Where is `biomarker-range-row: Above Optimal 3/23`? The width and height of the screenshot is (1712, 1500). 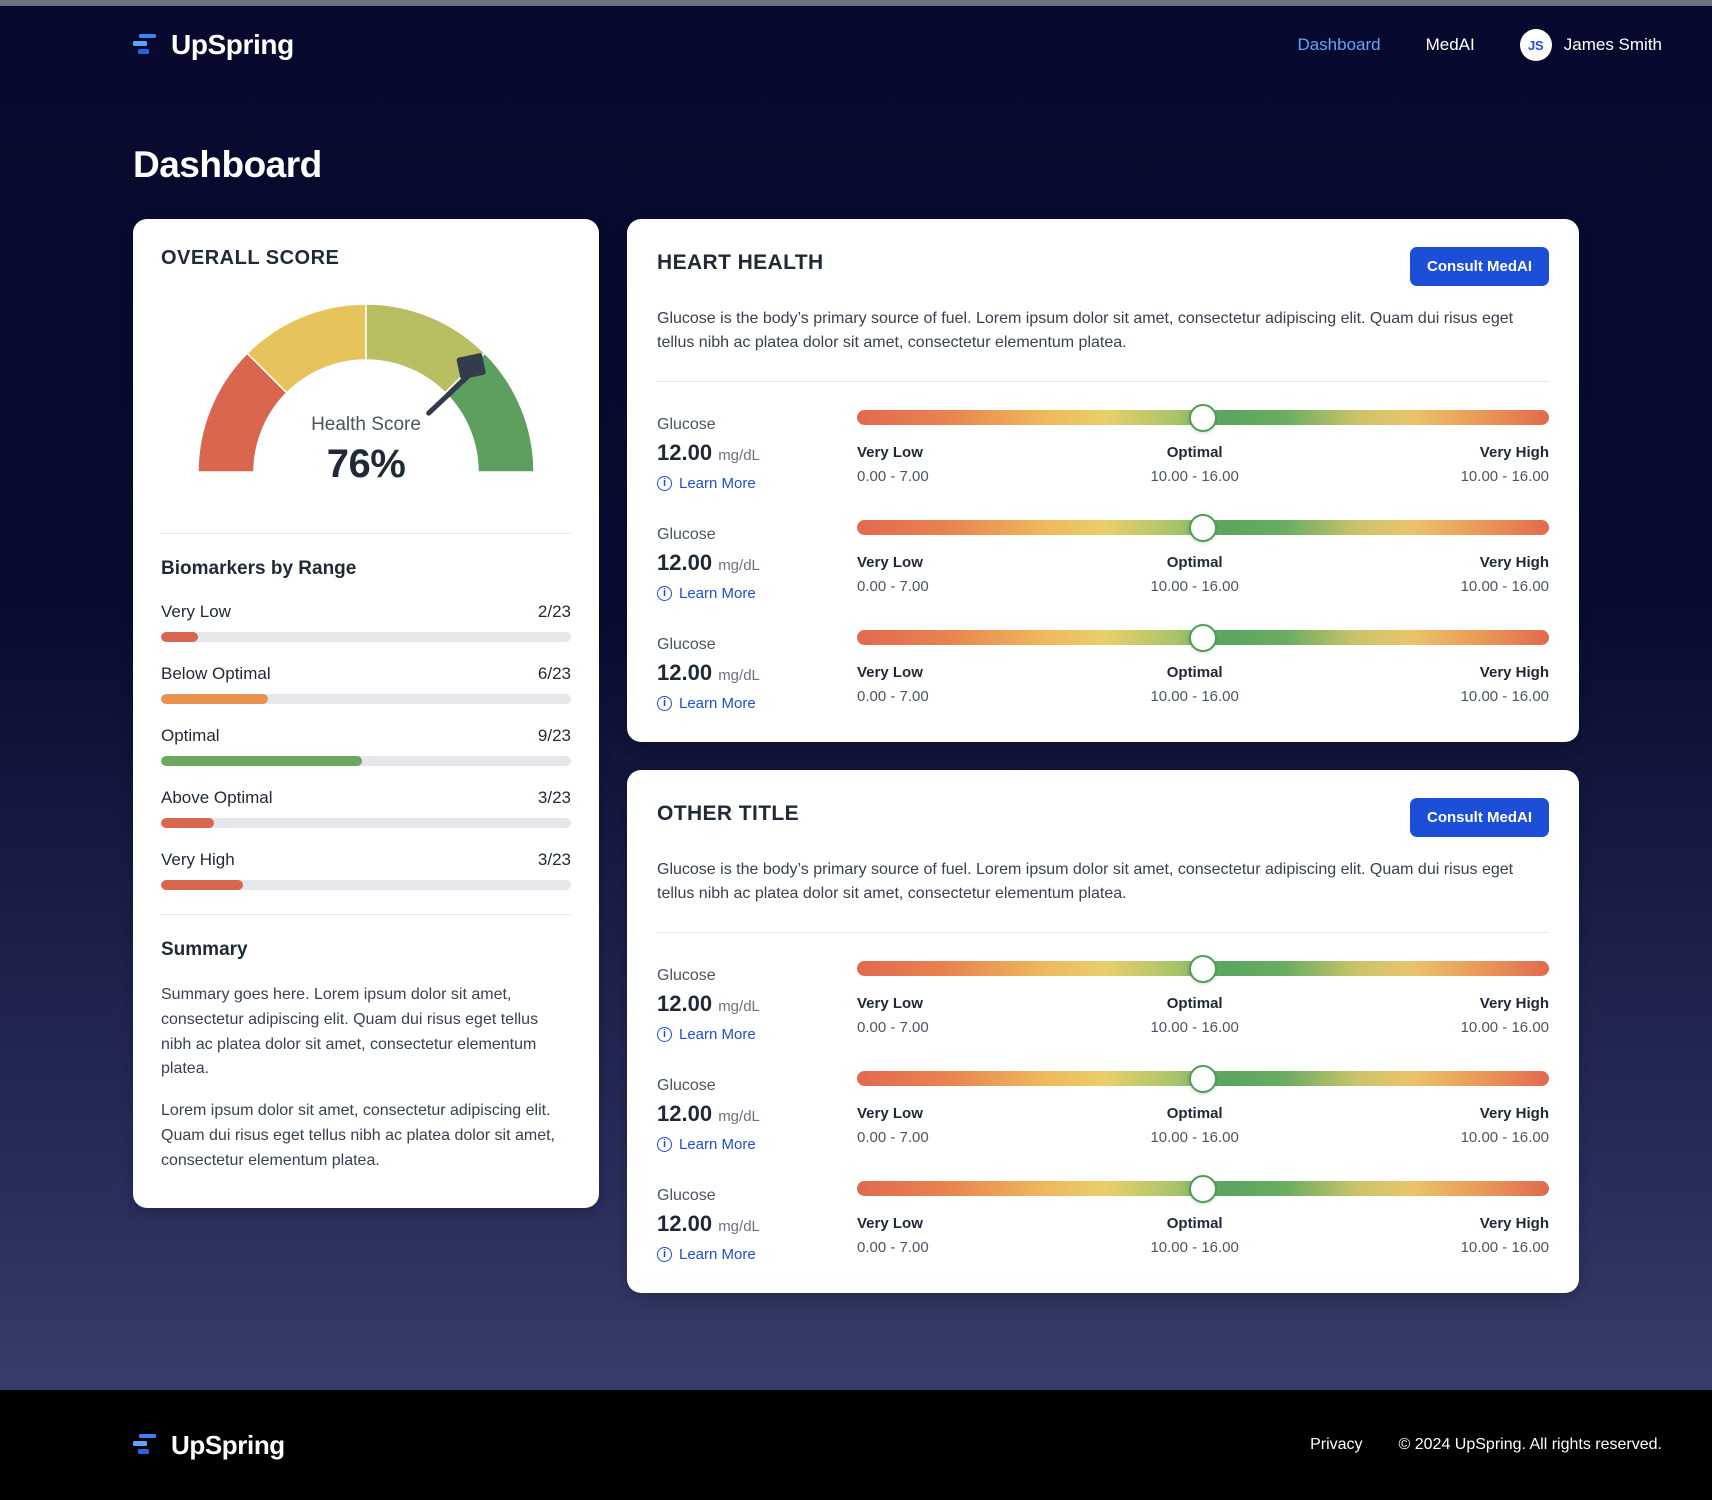 biomarker-range-row: Above Optimal 3/23 is located at coordinates (366, 808).